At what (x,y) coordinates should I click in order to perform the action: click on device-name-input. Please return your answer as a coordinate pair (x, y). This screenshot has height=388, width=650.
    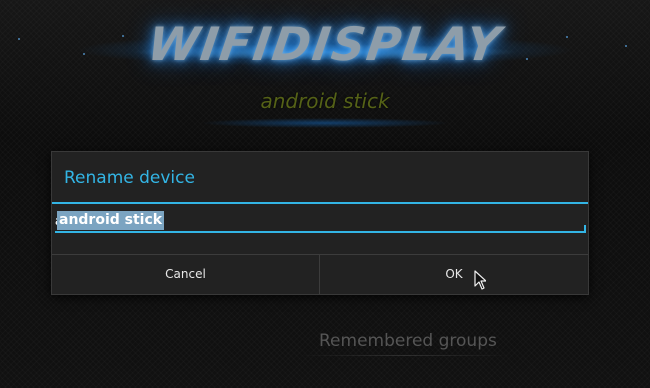
    Looking at the image, I should click on (320, 221).